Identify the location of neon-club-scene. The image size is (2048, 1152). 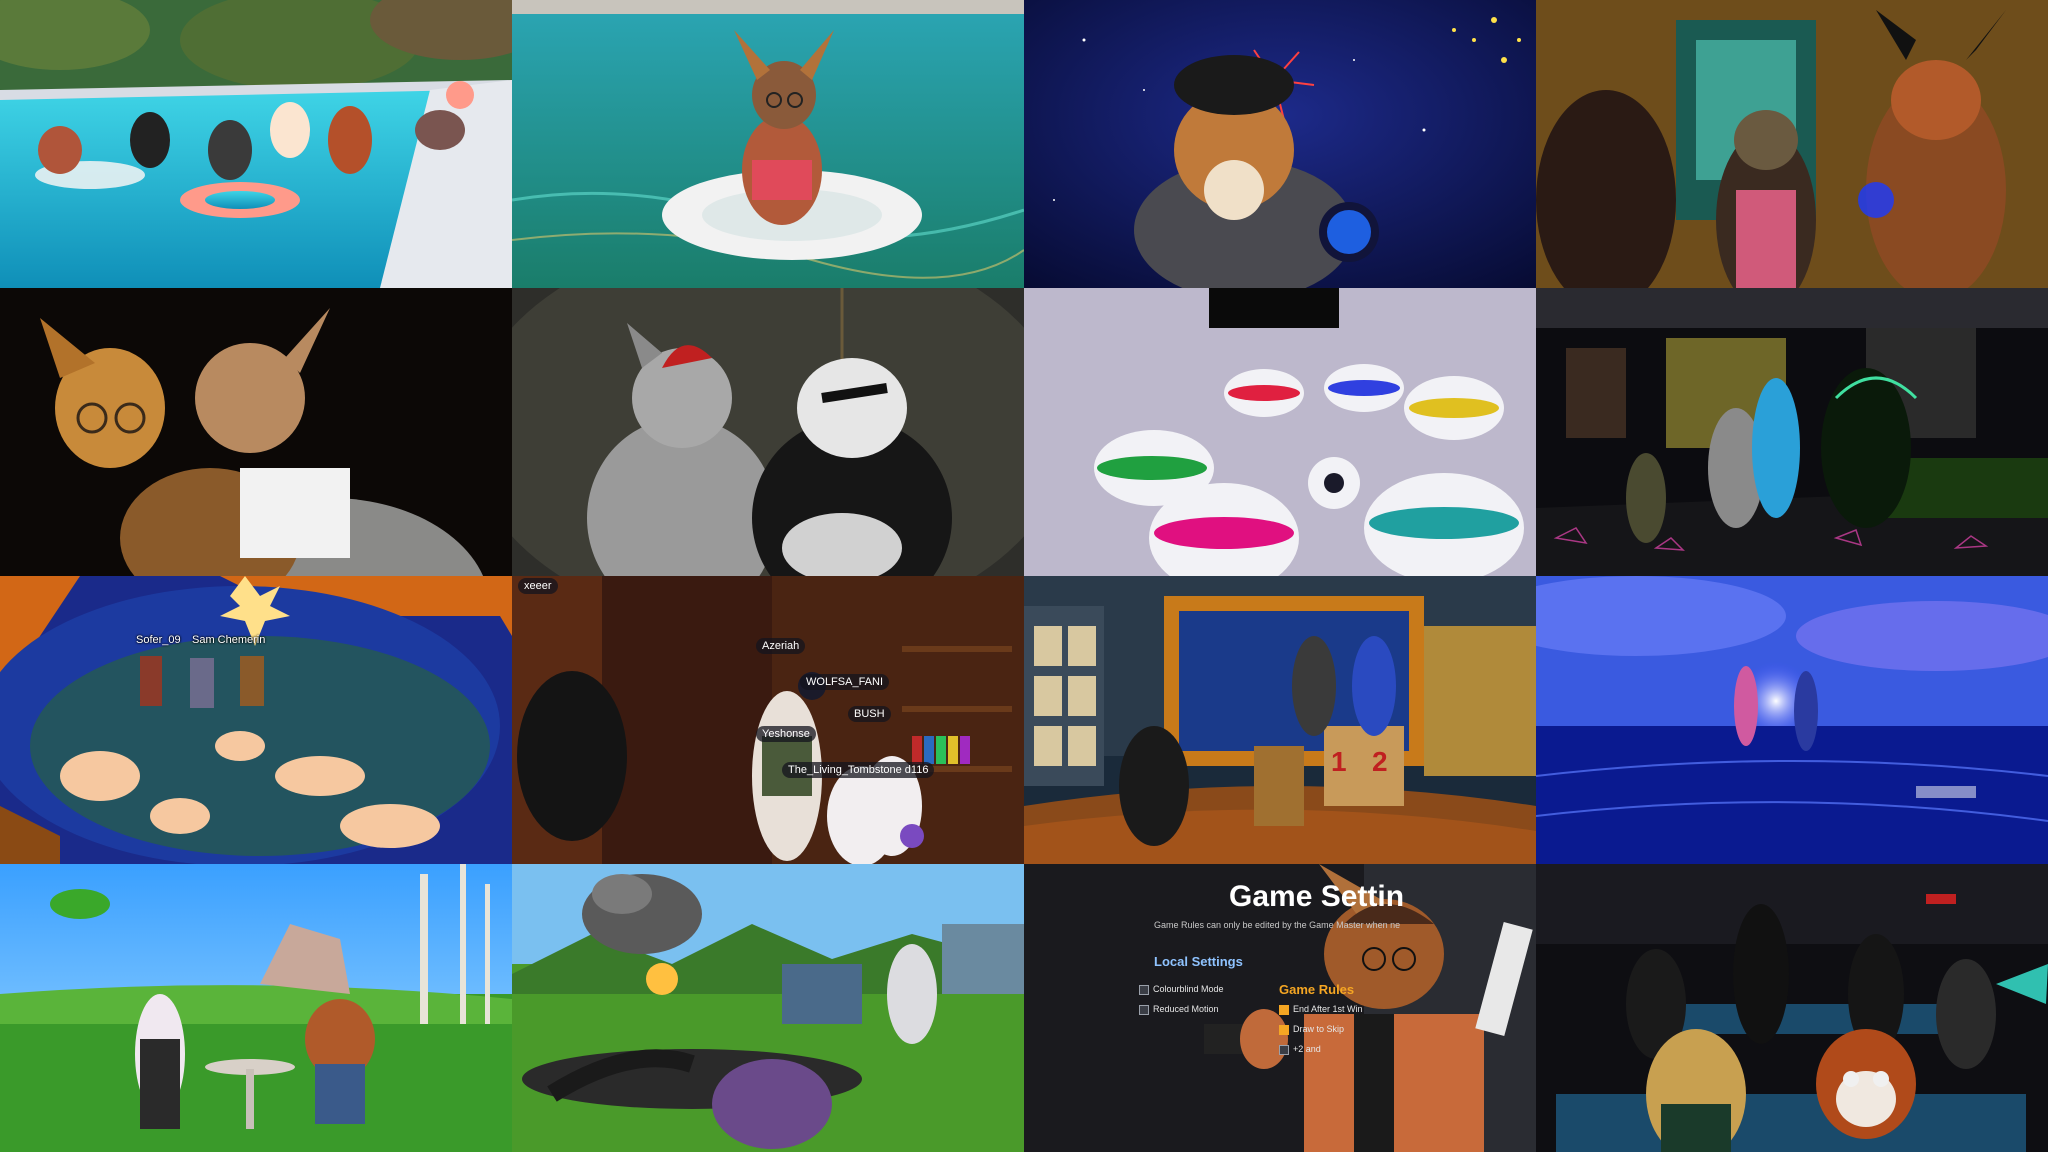
(1792, 432).